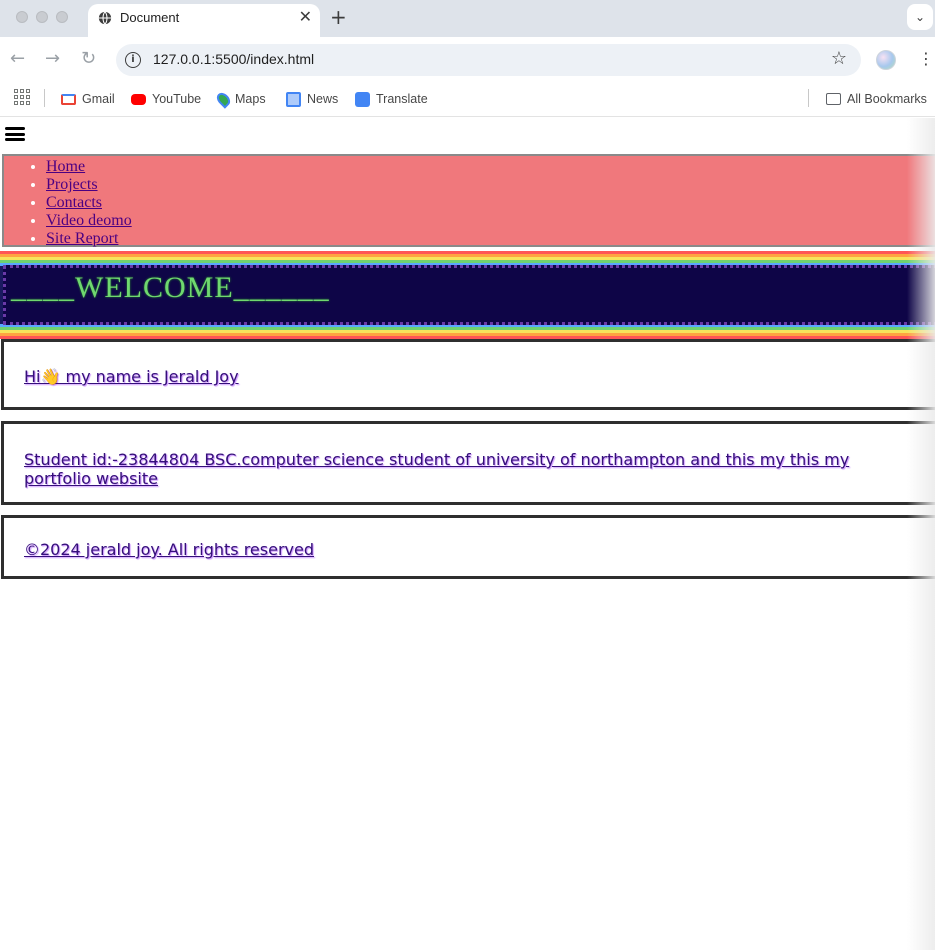  Describe the element at coordinates (17, 59) in the screenshot. I see `back-button: ←` at that location.